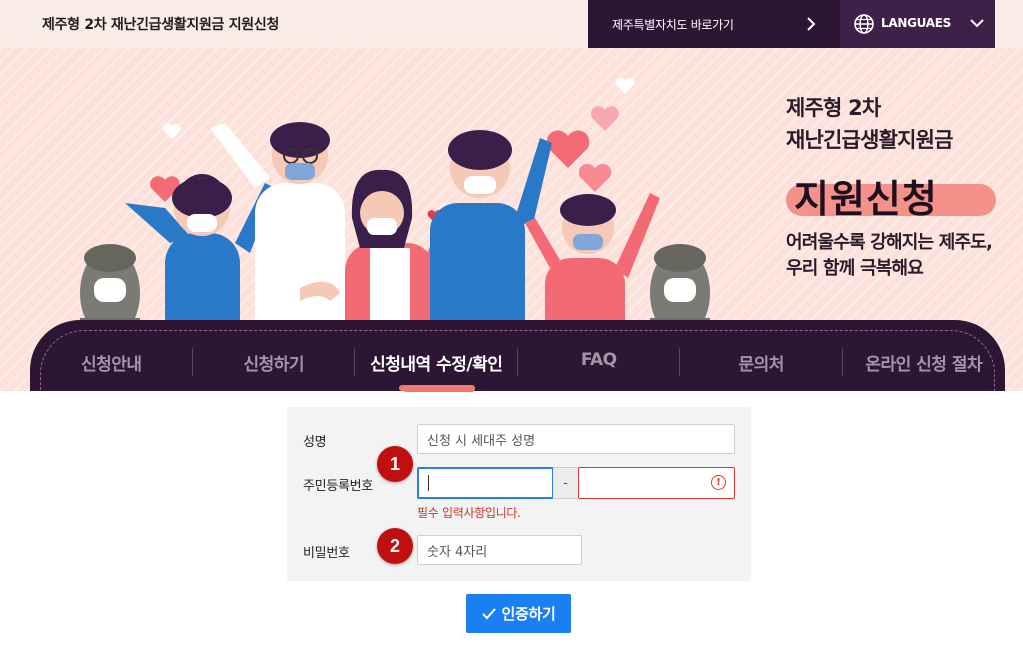 The image size is (1023, 646). What do you see at coordinates (338, 486) in the screenshot?
I see `rrn-label: 주민등록번호` at bounding box center [338, 486].